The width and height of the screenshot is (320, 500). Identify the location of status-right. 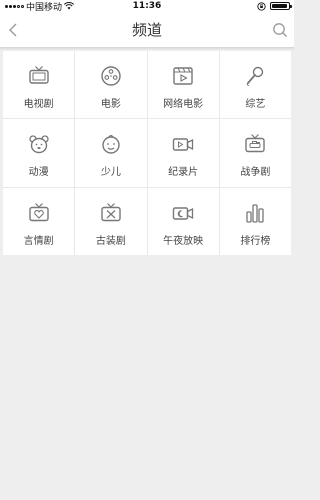
(274, 6).